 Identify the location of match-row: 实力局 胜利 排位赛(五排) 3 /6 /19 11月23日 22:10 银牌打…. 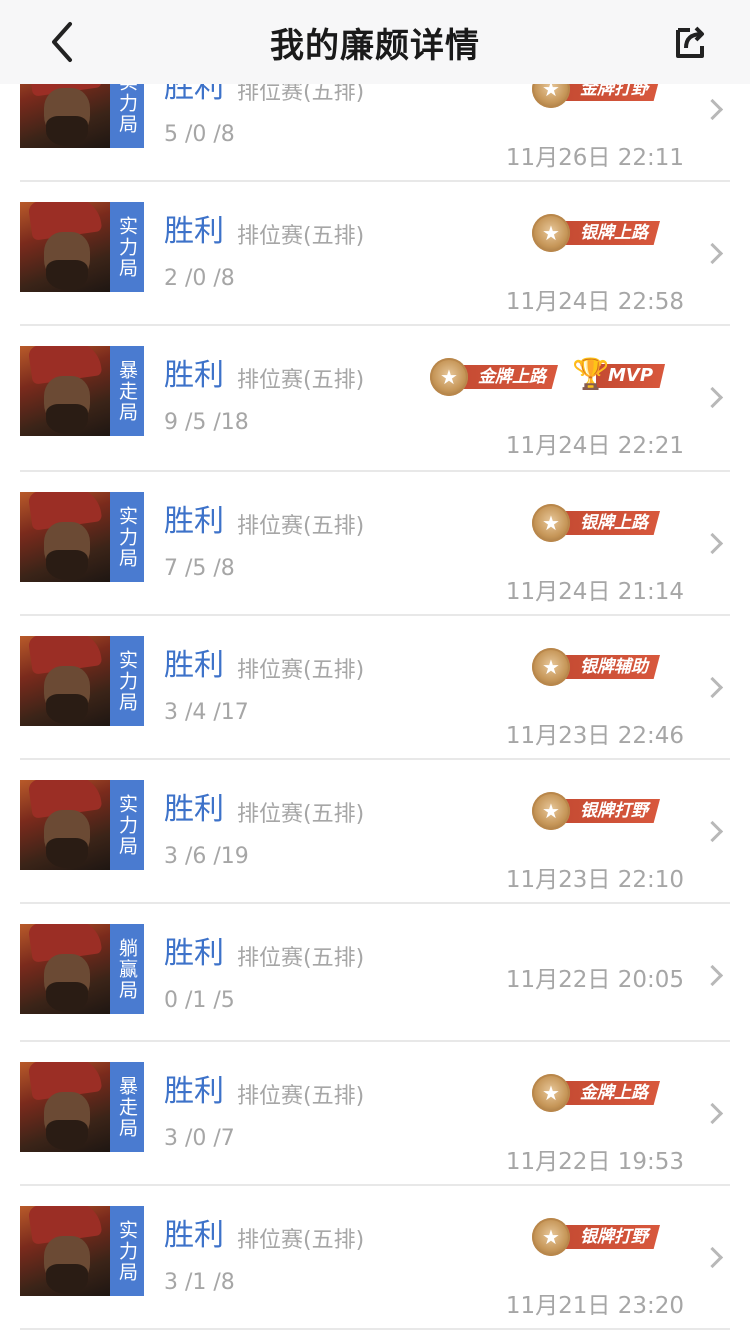
(375, 832).